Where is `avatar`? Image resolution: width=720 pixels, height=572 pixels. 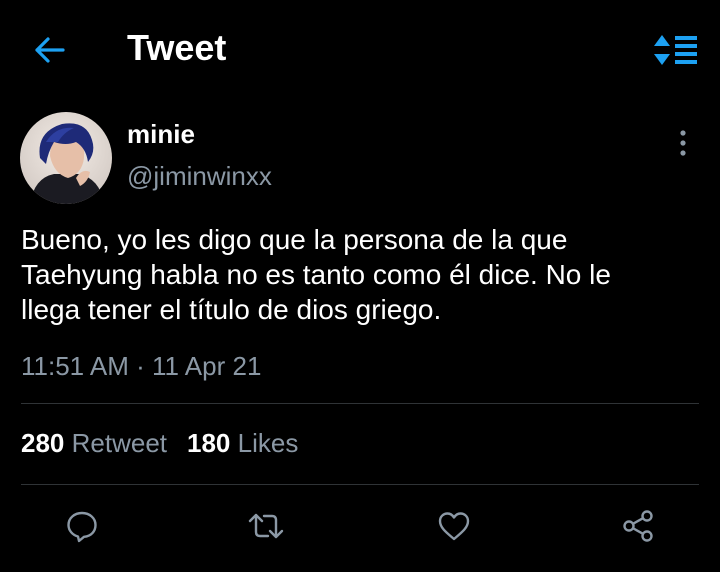
avatar is located at coordinates (66, 158).